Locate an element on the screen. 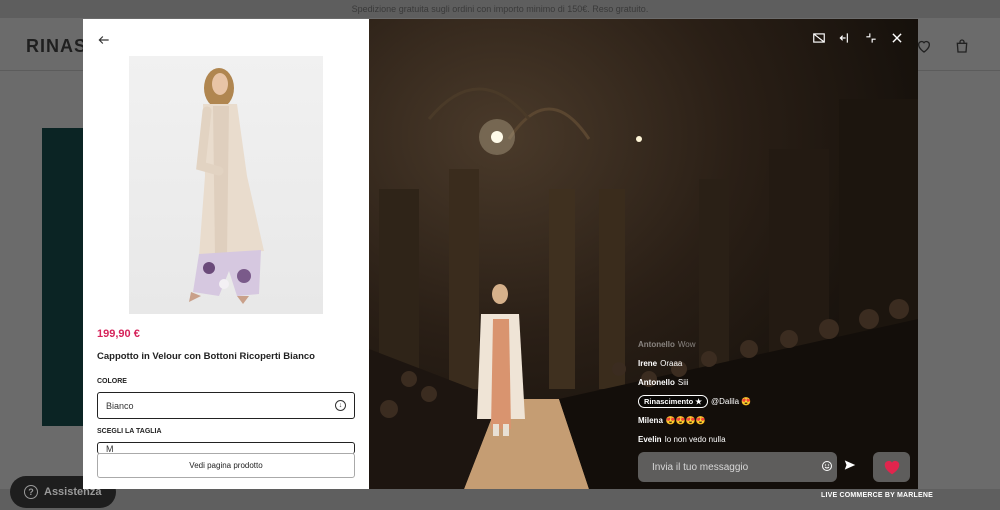 This screenshot has width=1000, height=510. help-icon: ? is located at coordinates (31, 492).